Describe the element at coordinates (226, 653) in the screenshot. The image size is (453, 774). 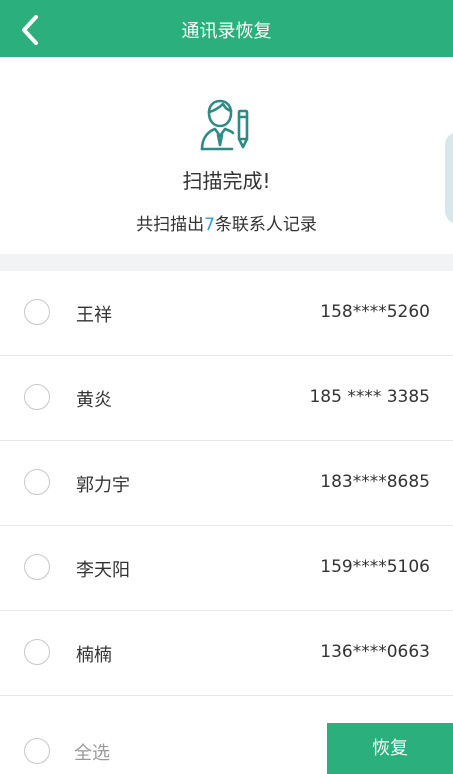
I see `contact-row: 楠楠 136****0663` at that location.